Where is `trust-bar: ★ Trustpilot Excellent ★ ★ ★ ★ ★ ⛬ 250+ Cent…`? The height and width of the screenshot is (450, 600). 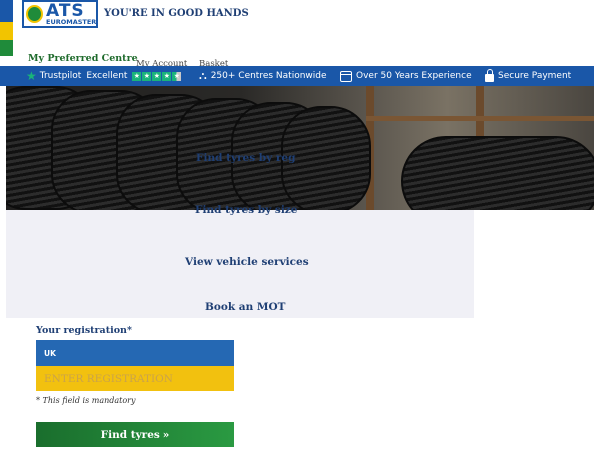 trust-bar: ★ Trustpilot Excellent ★ ★ ★ ★ ★ ⛬ 250+ Cent… is located at coordinates (297, 76).